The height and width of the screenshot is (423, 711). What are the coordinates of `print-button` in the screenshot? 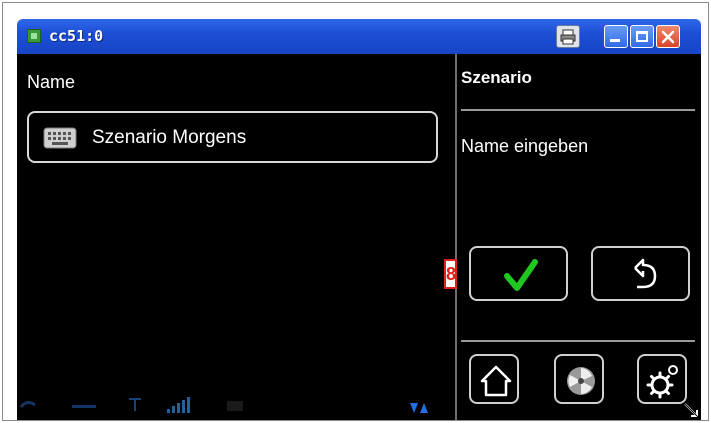 It's located at (568, 36).